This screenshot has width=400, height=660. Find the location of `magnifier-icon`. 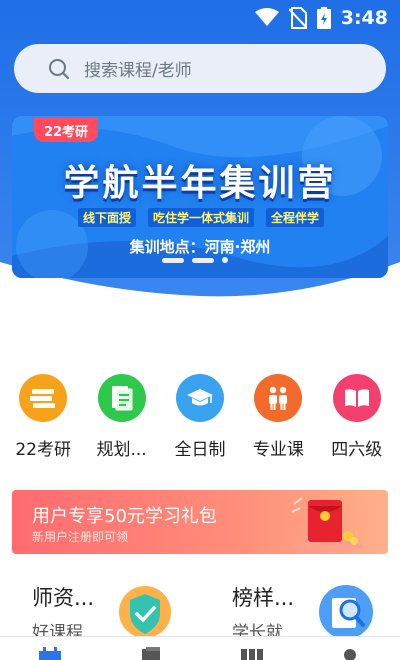

magnifier-icon is located at coordinates (346, 612).